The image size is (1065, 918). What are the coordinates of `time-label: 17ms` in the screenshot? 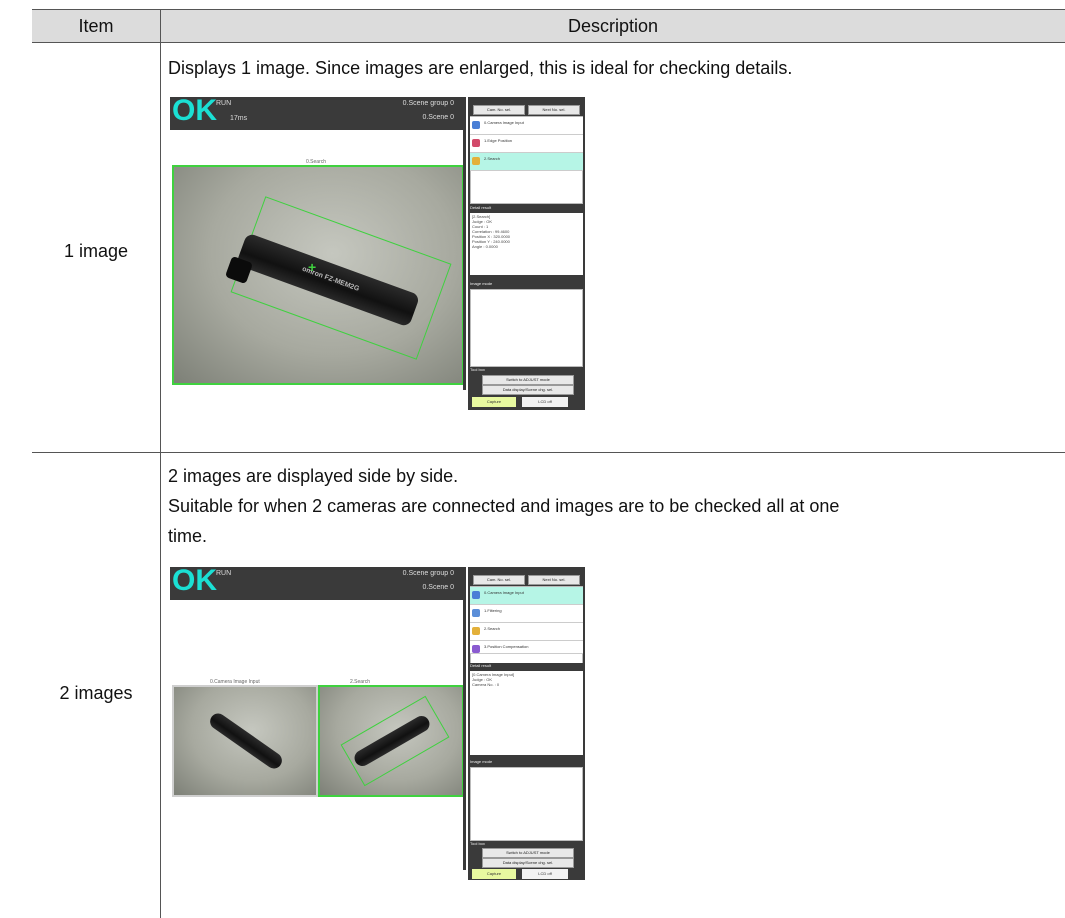 It's located at (239, 118).